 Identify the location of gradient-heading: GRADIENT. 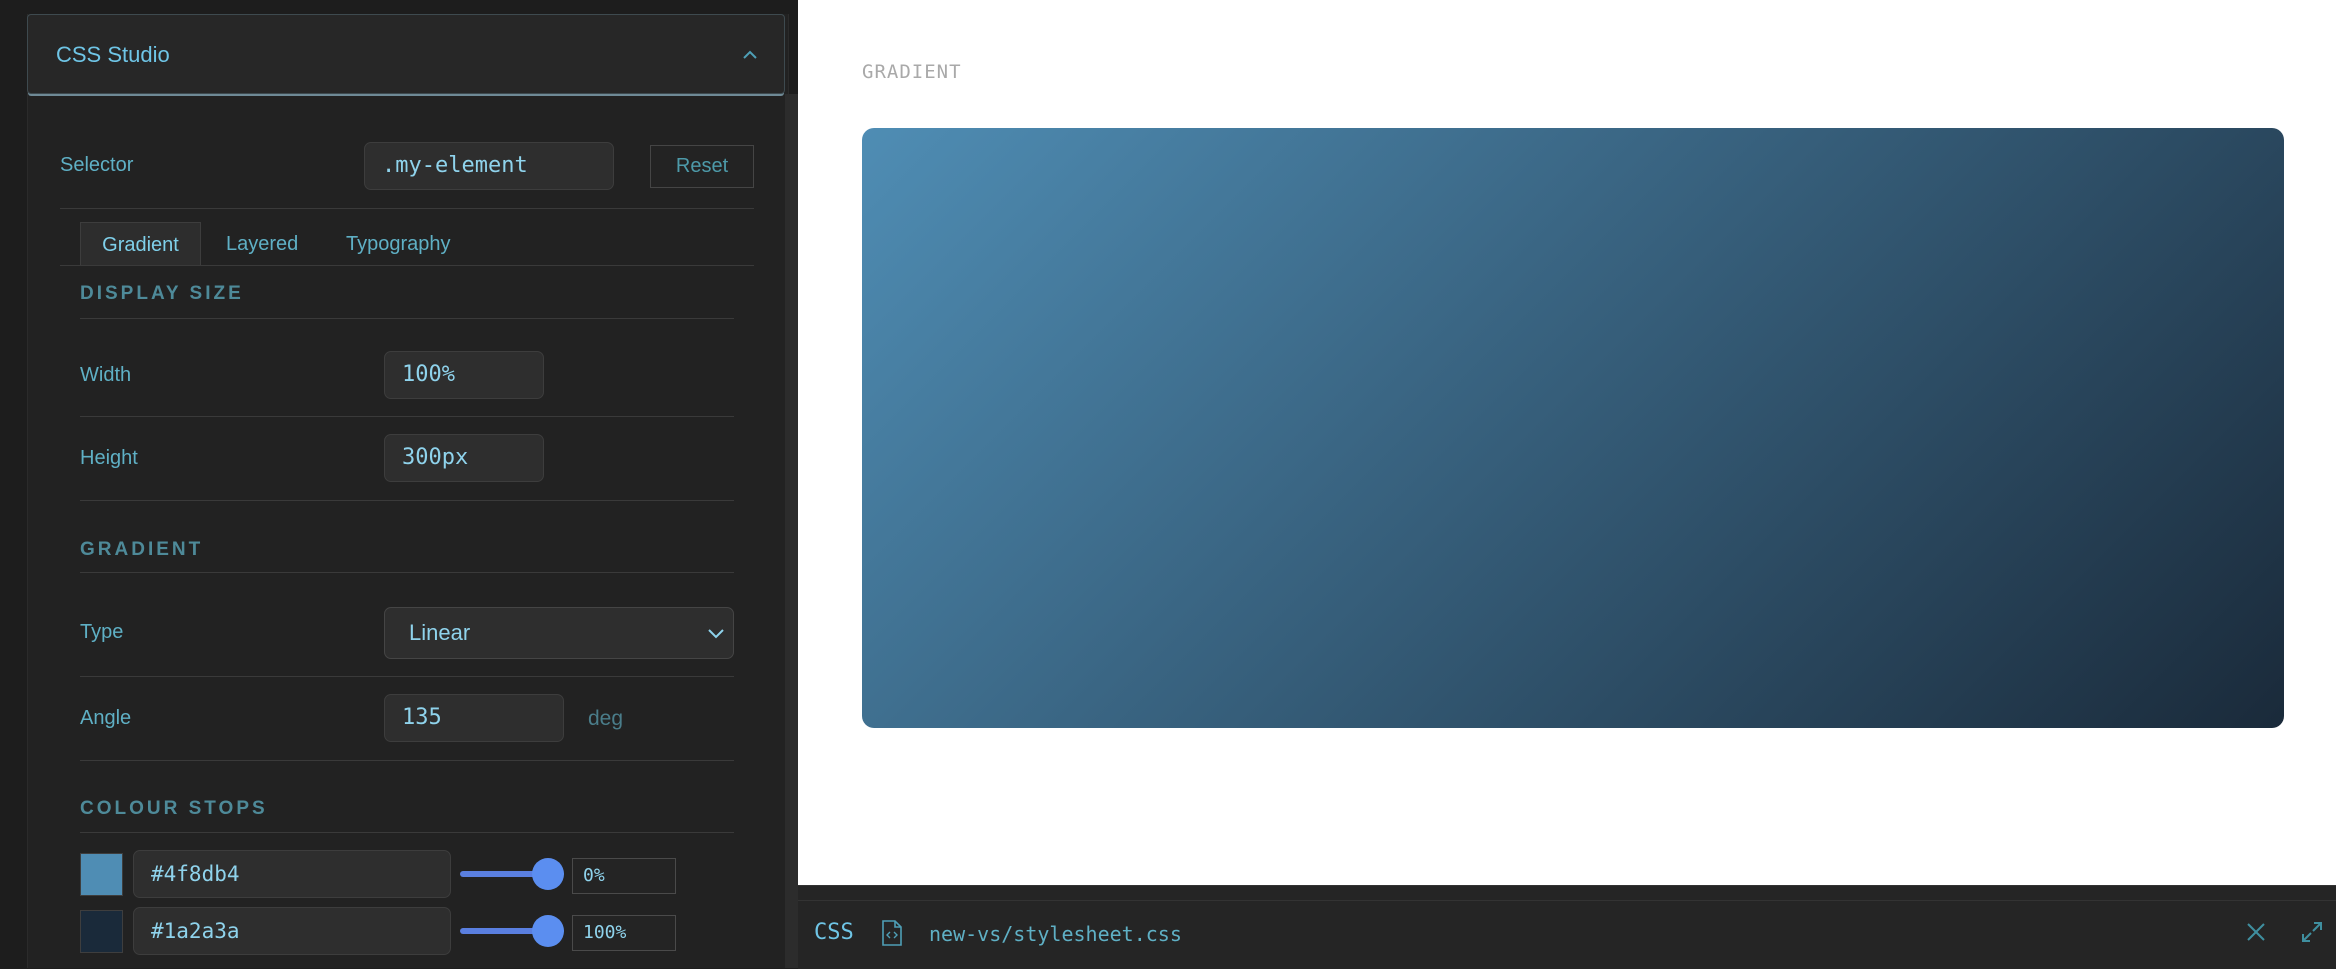
(142, 549).